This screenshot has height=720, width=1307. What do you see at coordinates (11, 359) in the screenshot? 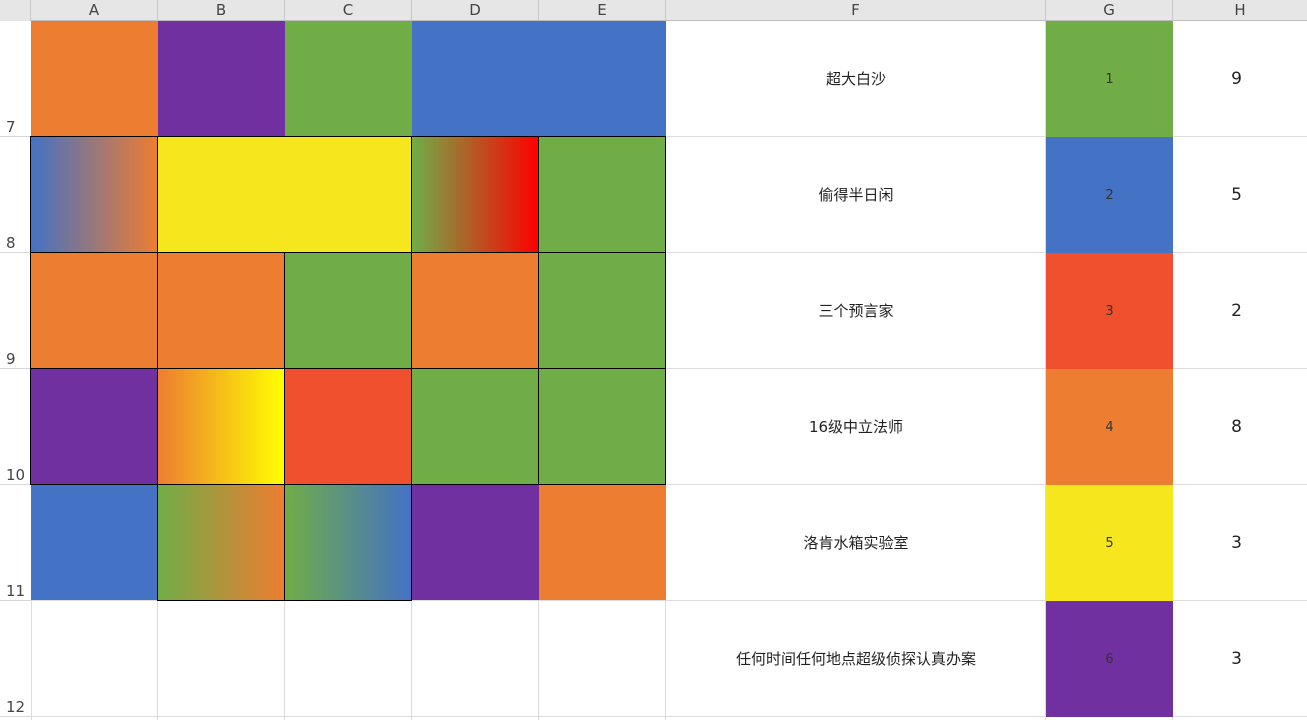
I see `row-number: 9` at bounding box center [11, 359].